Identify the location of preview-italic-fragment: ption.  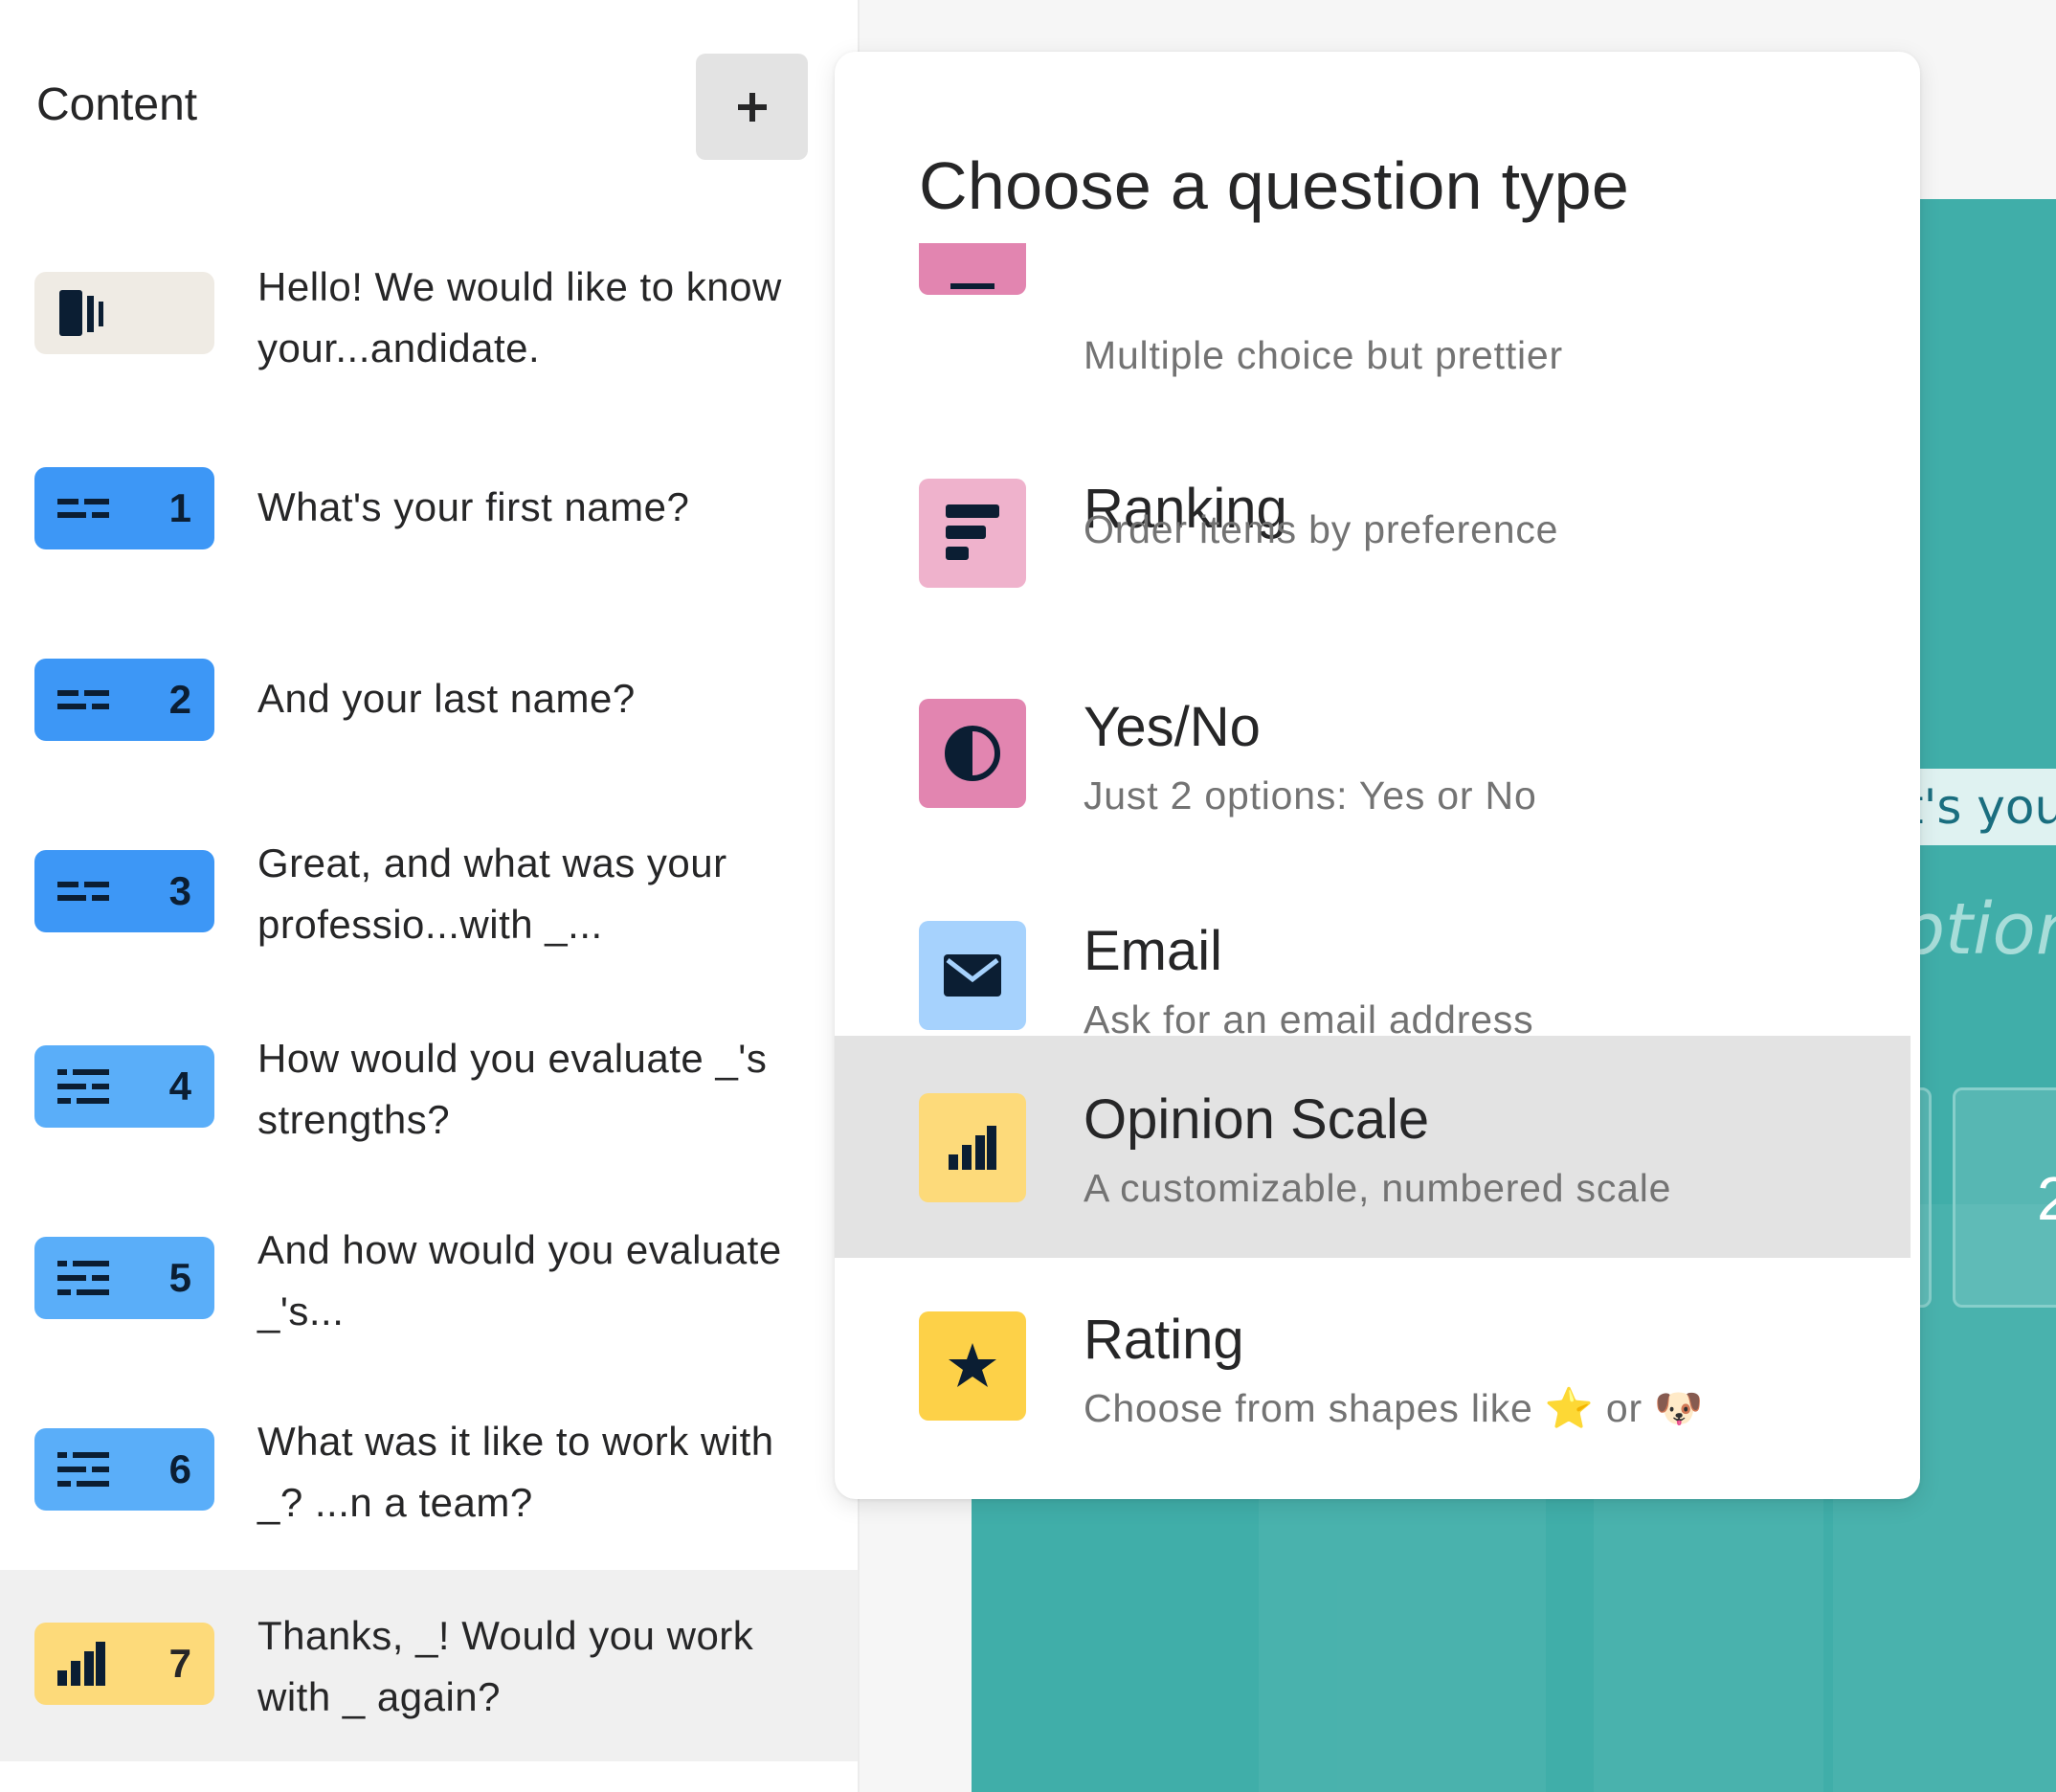
(1978, 930).